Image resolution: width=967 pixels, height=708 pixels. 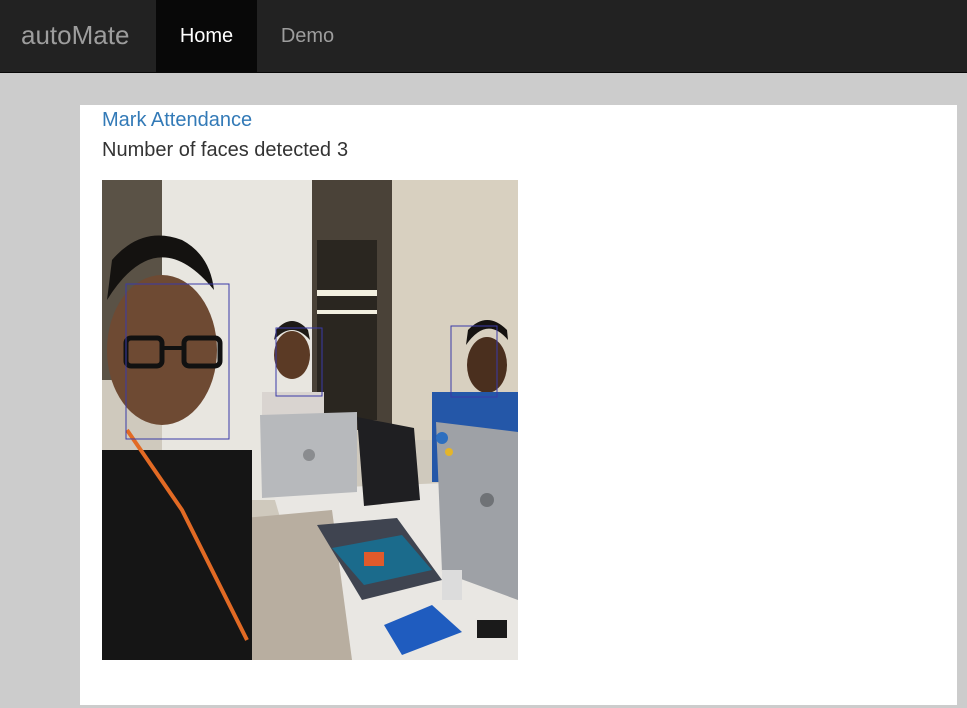 I want to click on brand-logo: autoMate, so click(x=75, y=35).